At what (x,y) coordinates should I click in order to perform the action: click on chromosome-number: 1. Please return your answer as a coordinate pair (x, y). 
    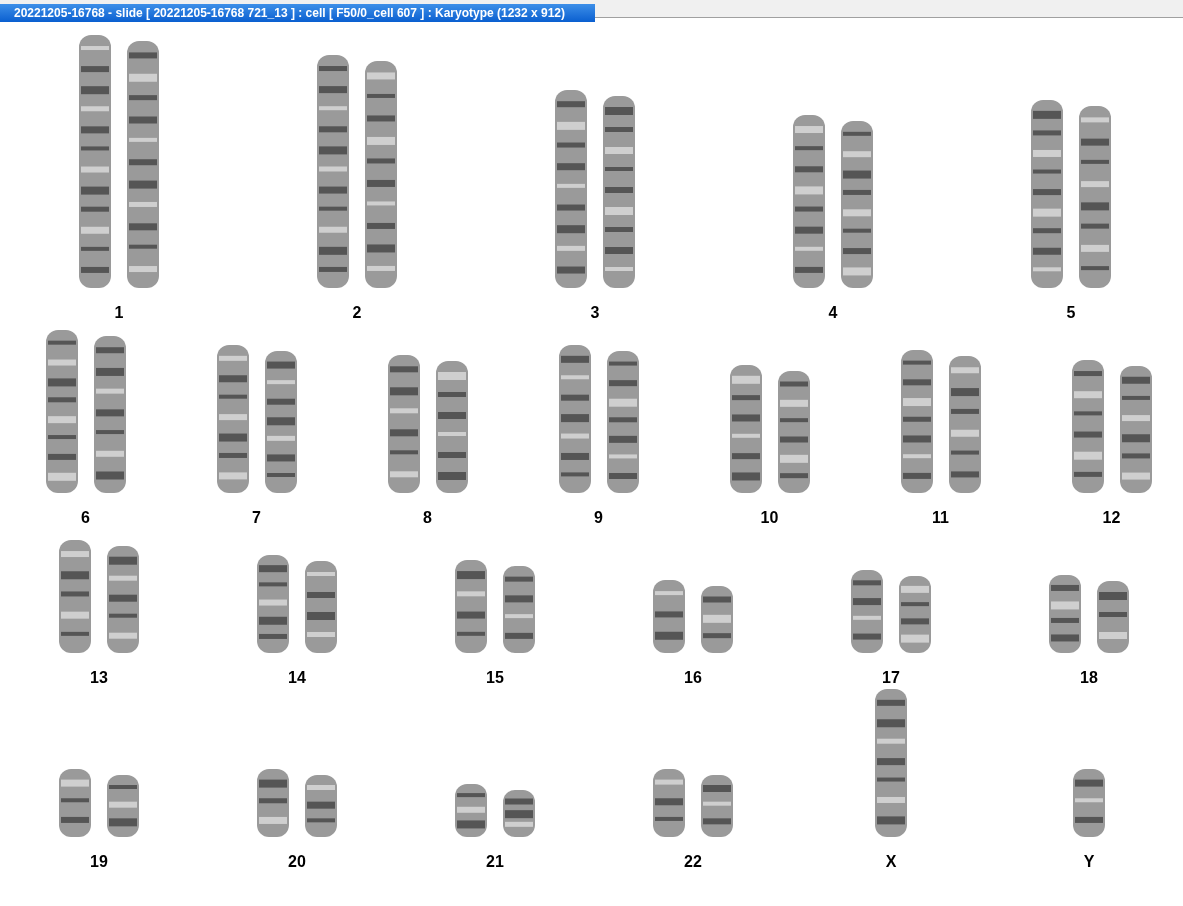
    Looking at the image, I should click on (119, 313).